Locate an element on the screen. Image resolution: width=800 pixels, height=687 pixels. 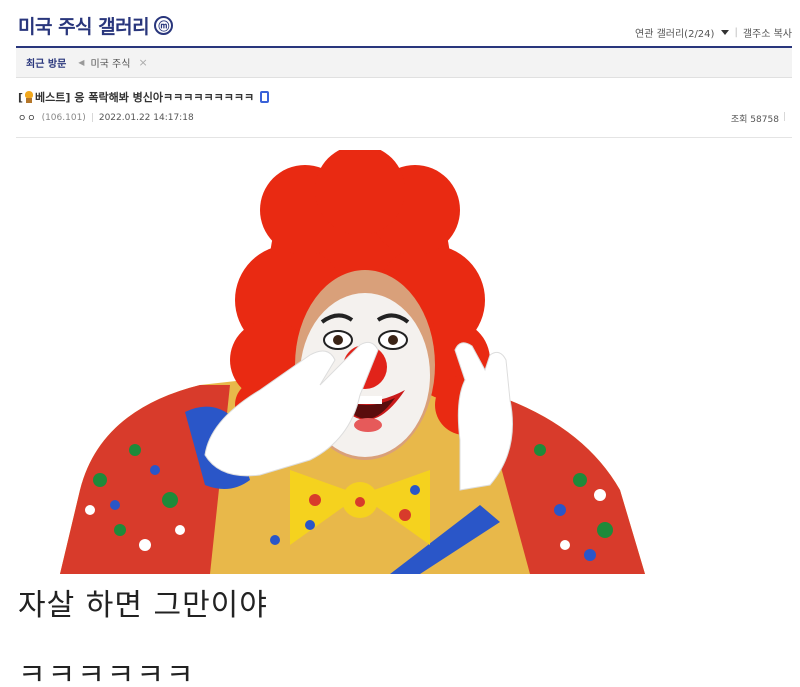
chevron-left-icon: ◀ is located at coordinates (81, 62).